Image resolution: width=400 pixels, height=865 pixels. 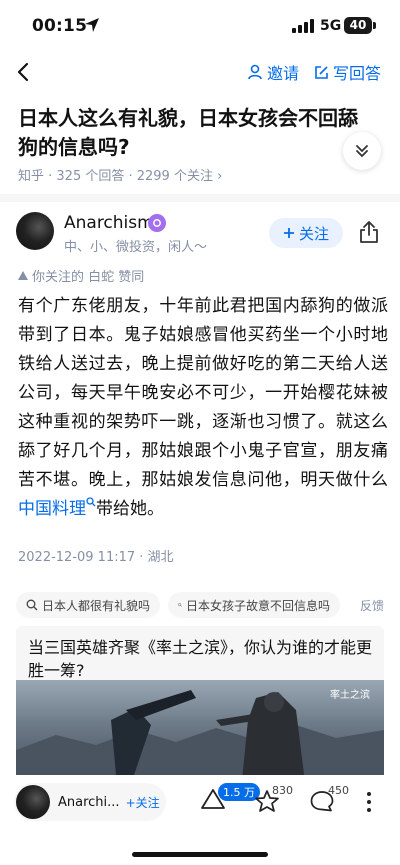 I want to click on follow-label: 关注, so click(x=313, y=233).